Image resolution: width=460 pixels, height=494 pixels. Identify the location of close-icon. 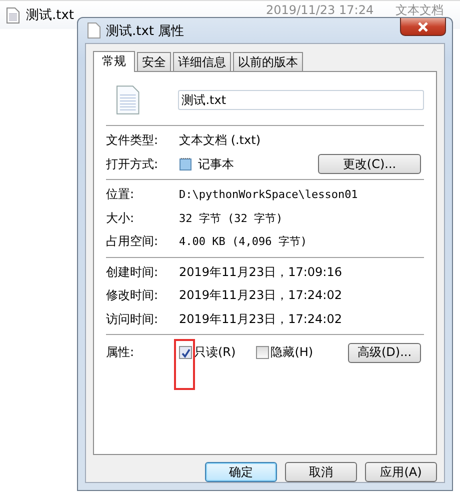
(423, 27).